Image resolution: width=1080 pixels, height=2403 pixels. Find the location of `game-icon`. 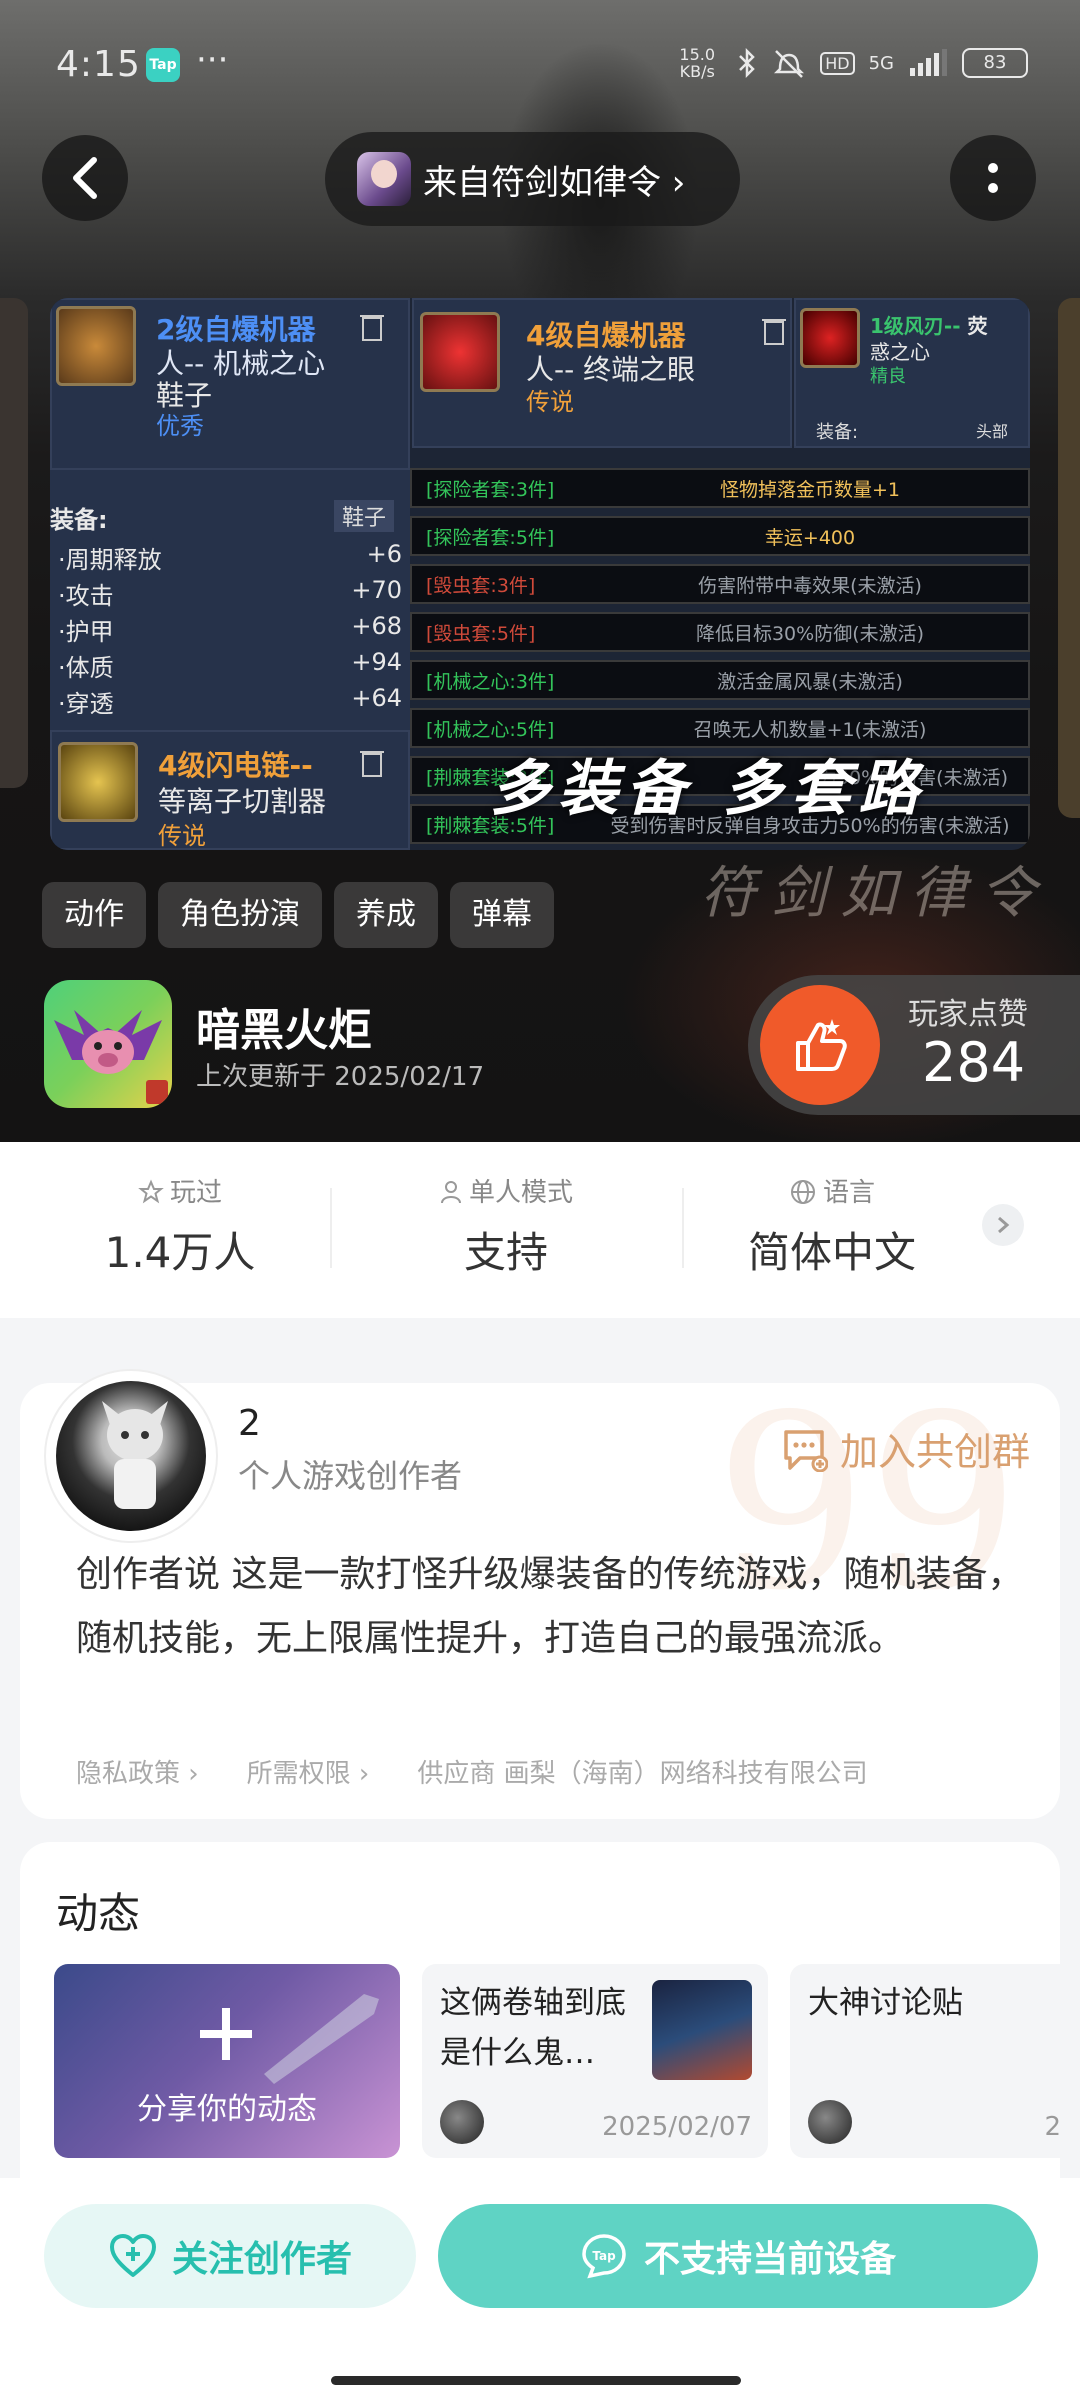

game-icon is located at coordinates (108, 1044).